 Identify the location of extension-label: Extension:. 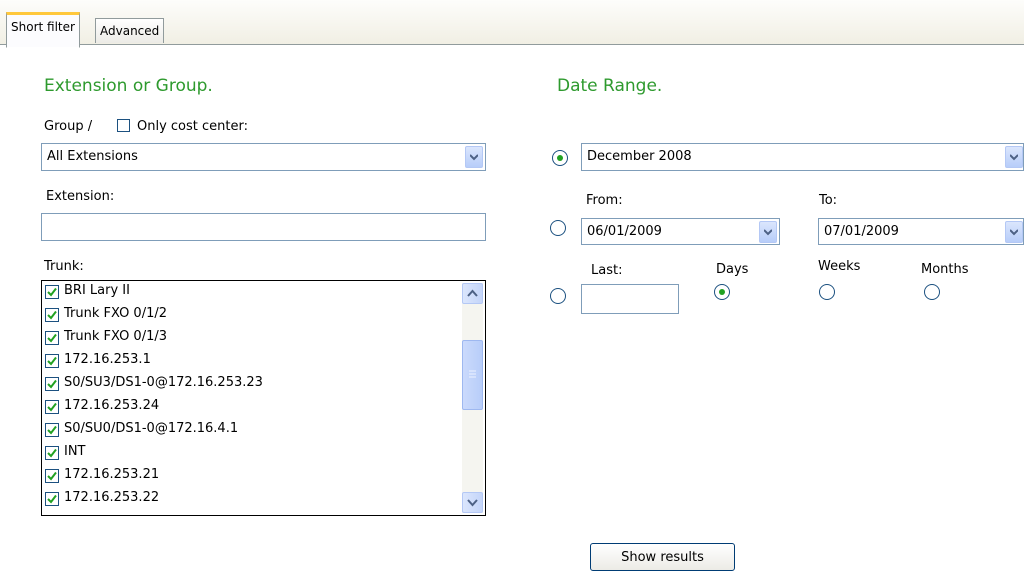
(80, 196).